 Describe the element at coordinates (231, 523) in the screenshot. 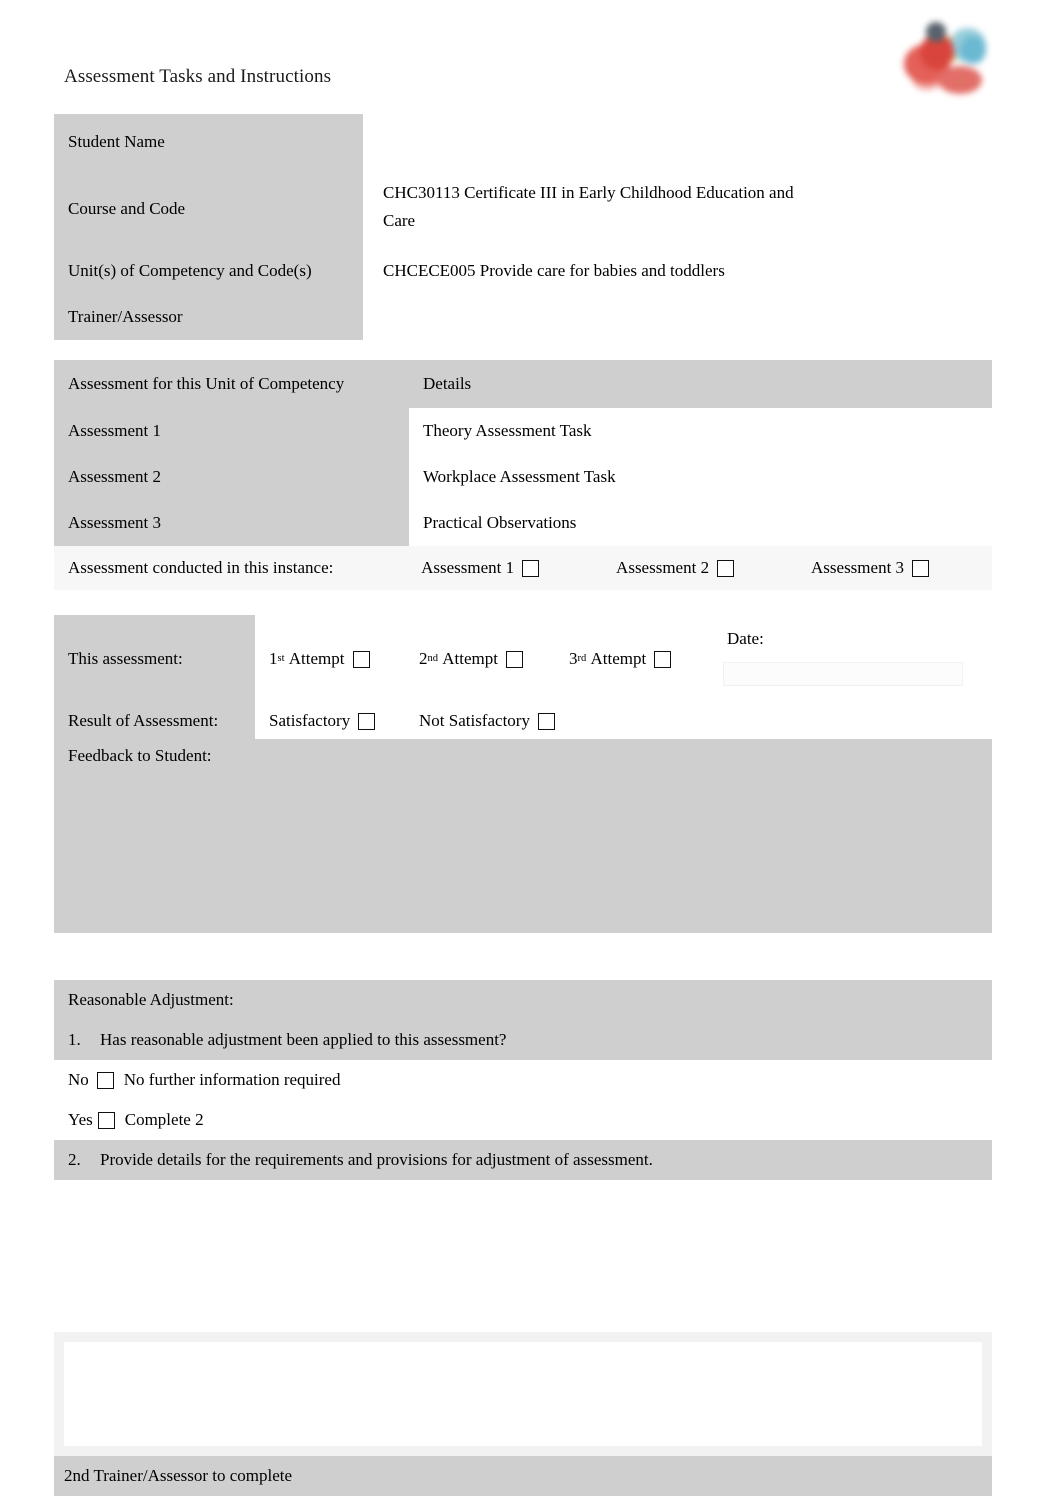

I see `assessment-3-label: Assessment 3` at that location.